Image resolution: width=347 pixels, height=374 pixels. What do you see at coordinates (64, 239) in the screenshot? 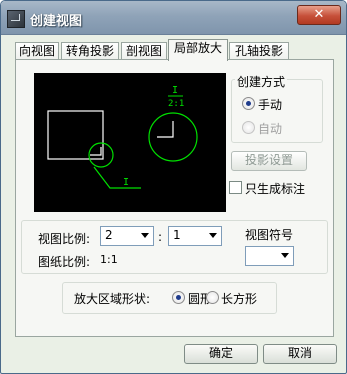
I see `view-scale-label: 视图比例:` at bounding box center [64, 239].